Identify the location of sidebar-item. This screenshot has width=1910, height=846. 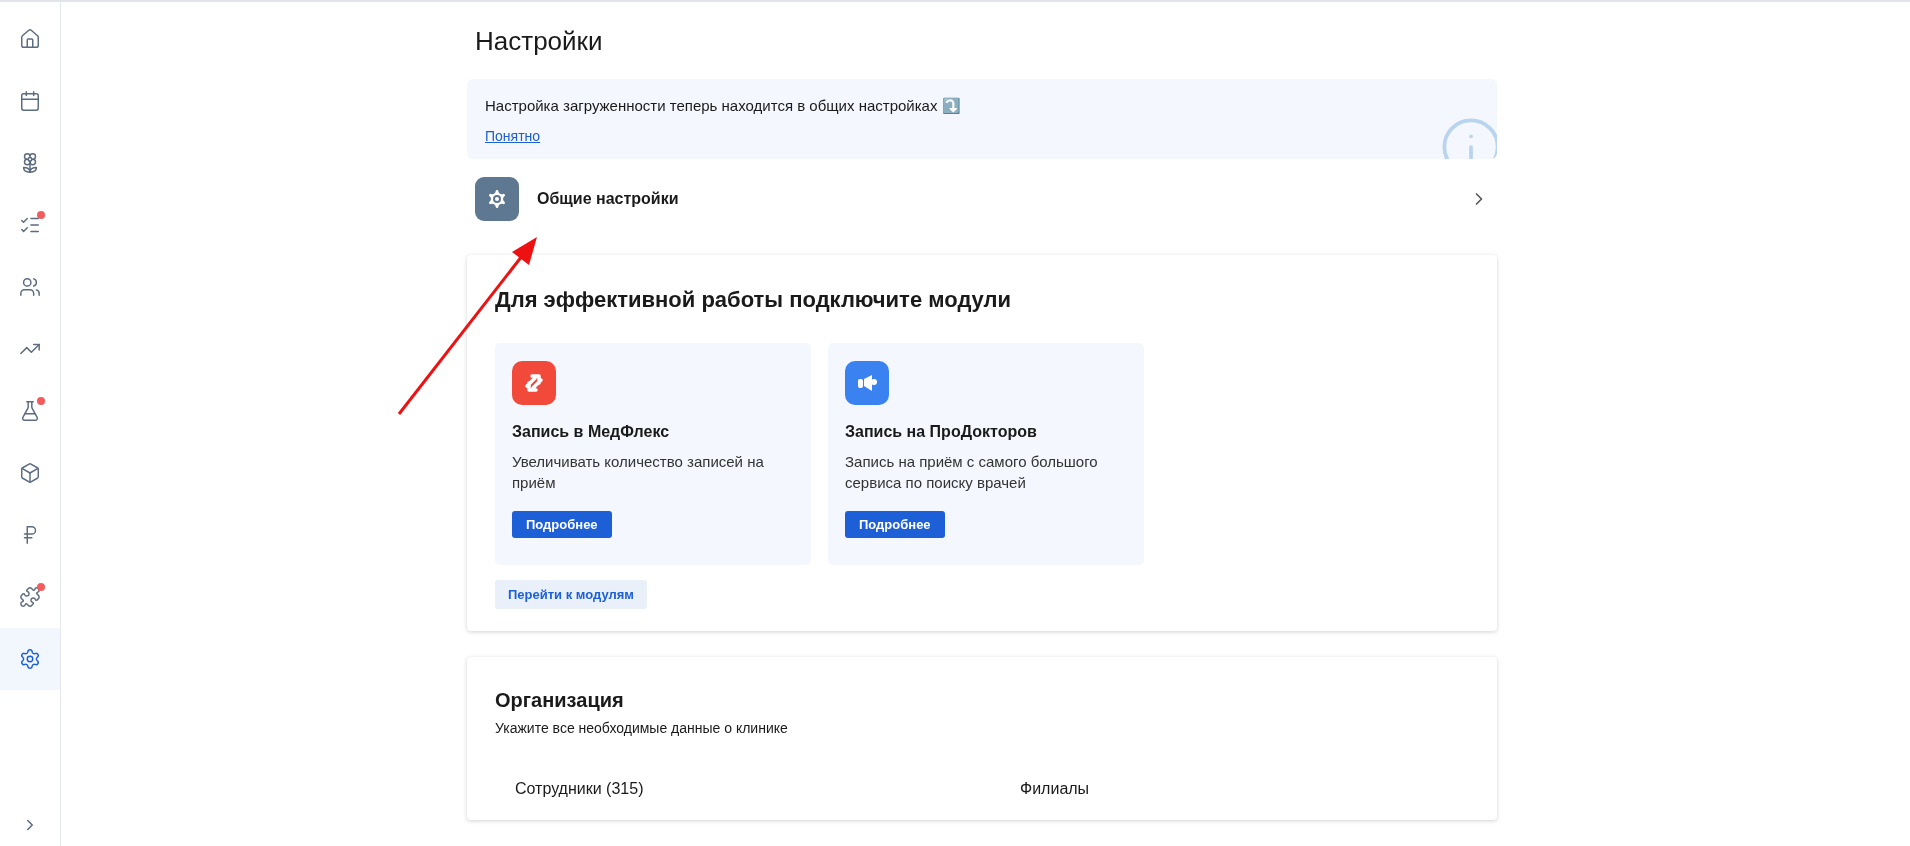
(30, 659).